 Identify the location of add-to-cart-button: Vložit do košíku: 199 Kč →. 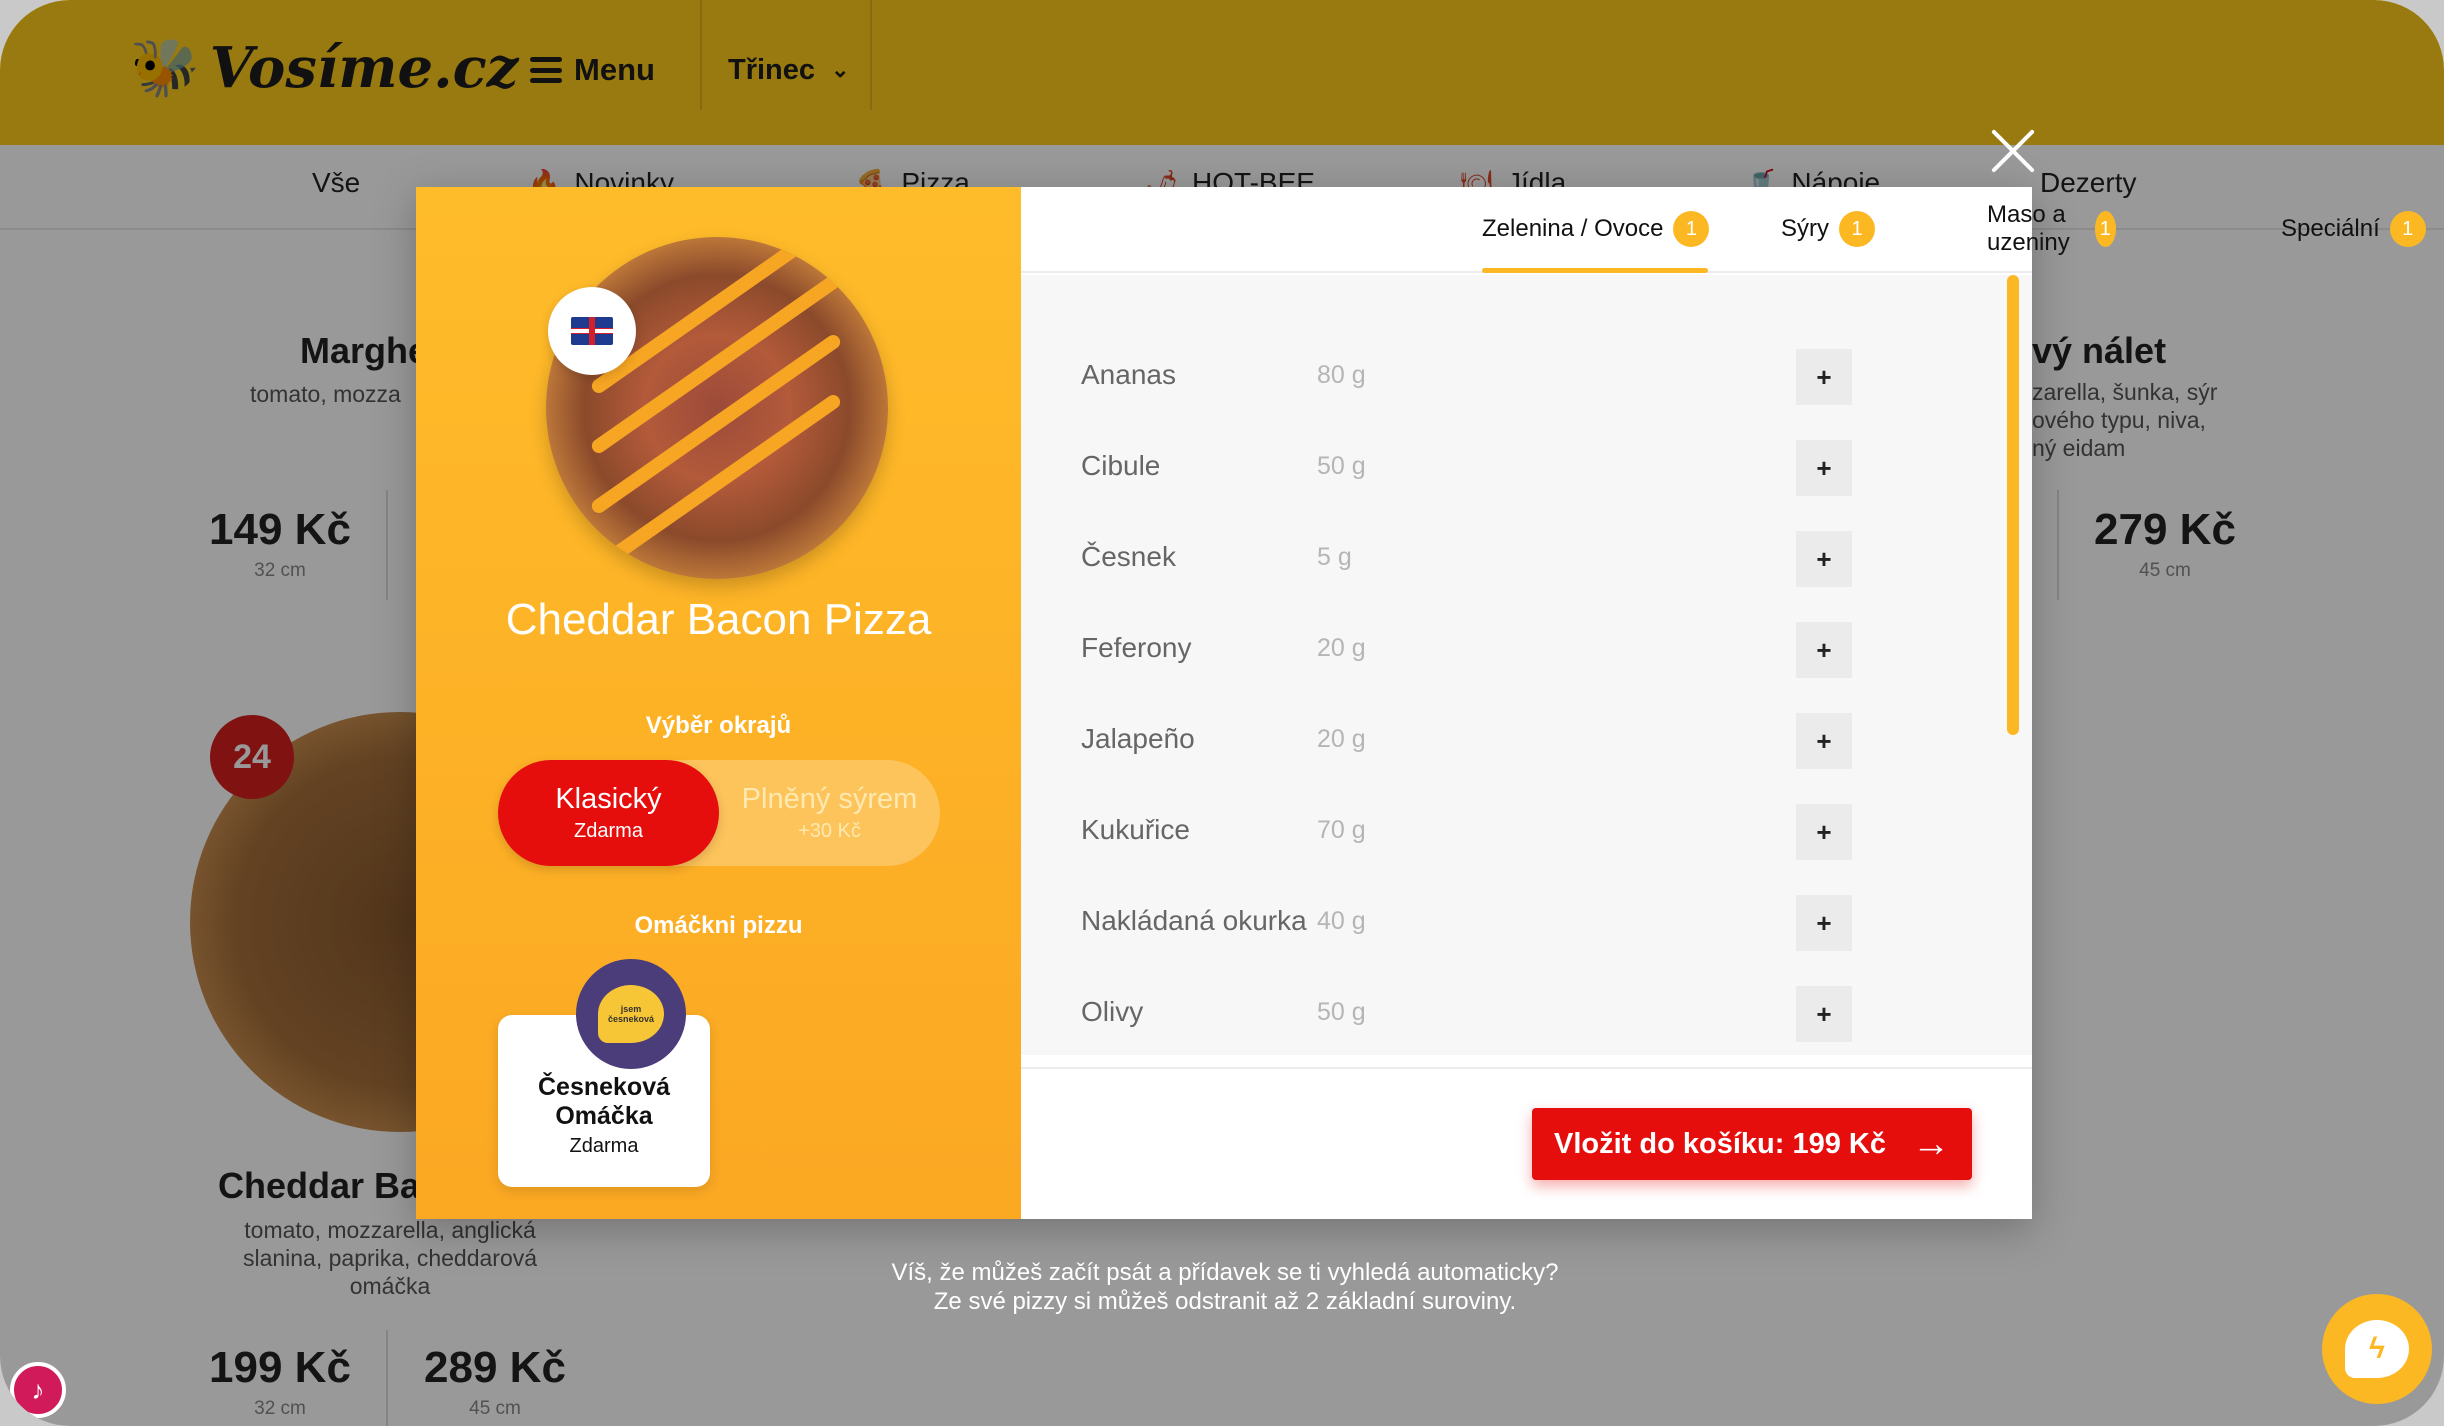
(1752, 1144).